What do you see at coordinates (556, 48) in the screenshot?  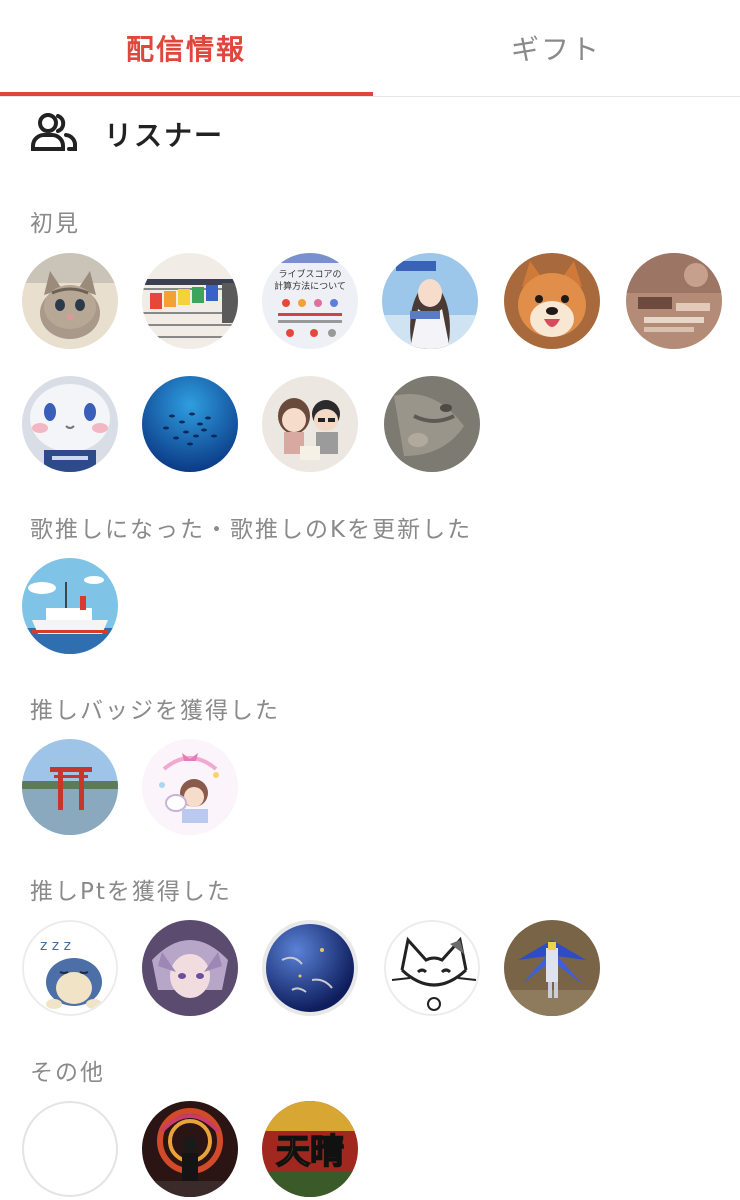 I see `tab-gifts: ギフト` at bounding box center [556, 48].